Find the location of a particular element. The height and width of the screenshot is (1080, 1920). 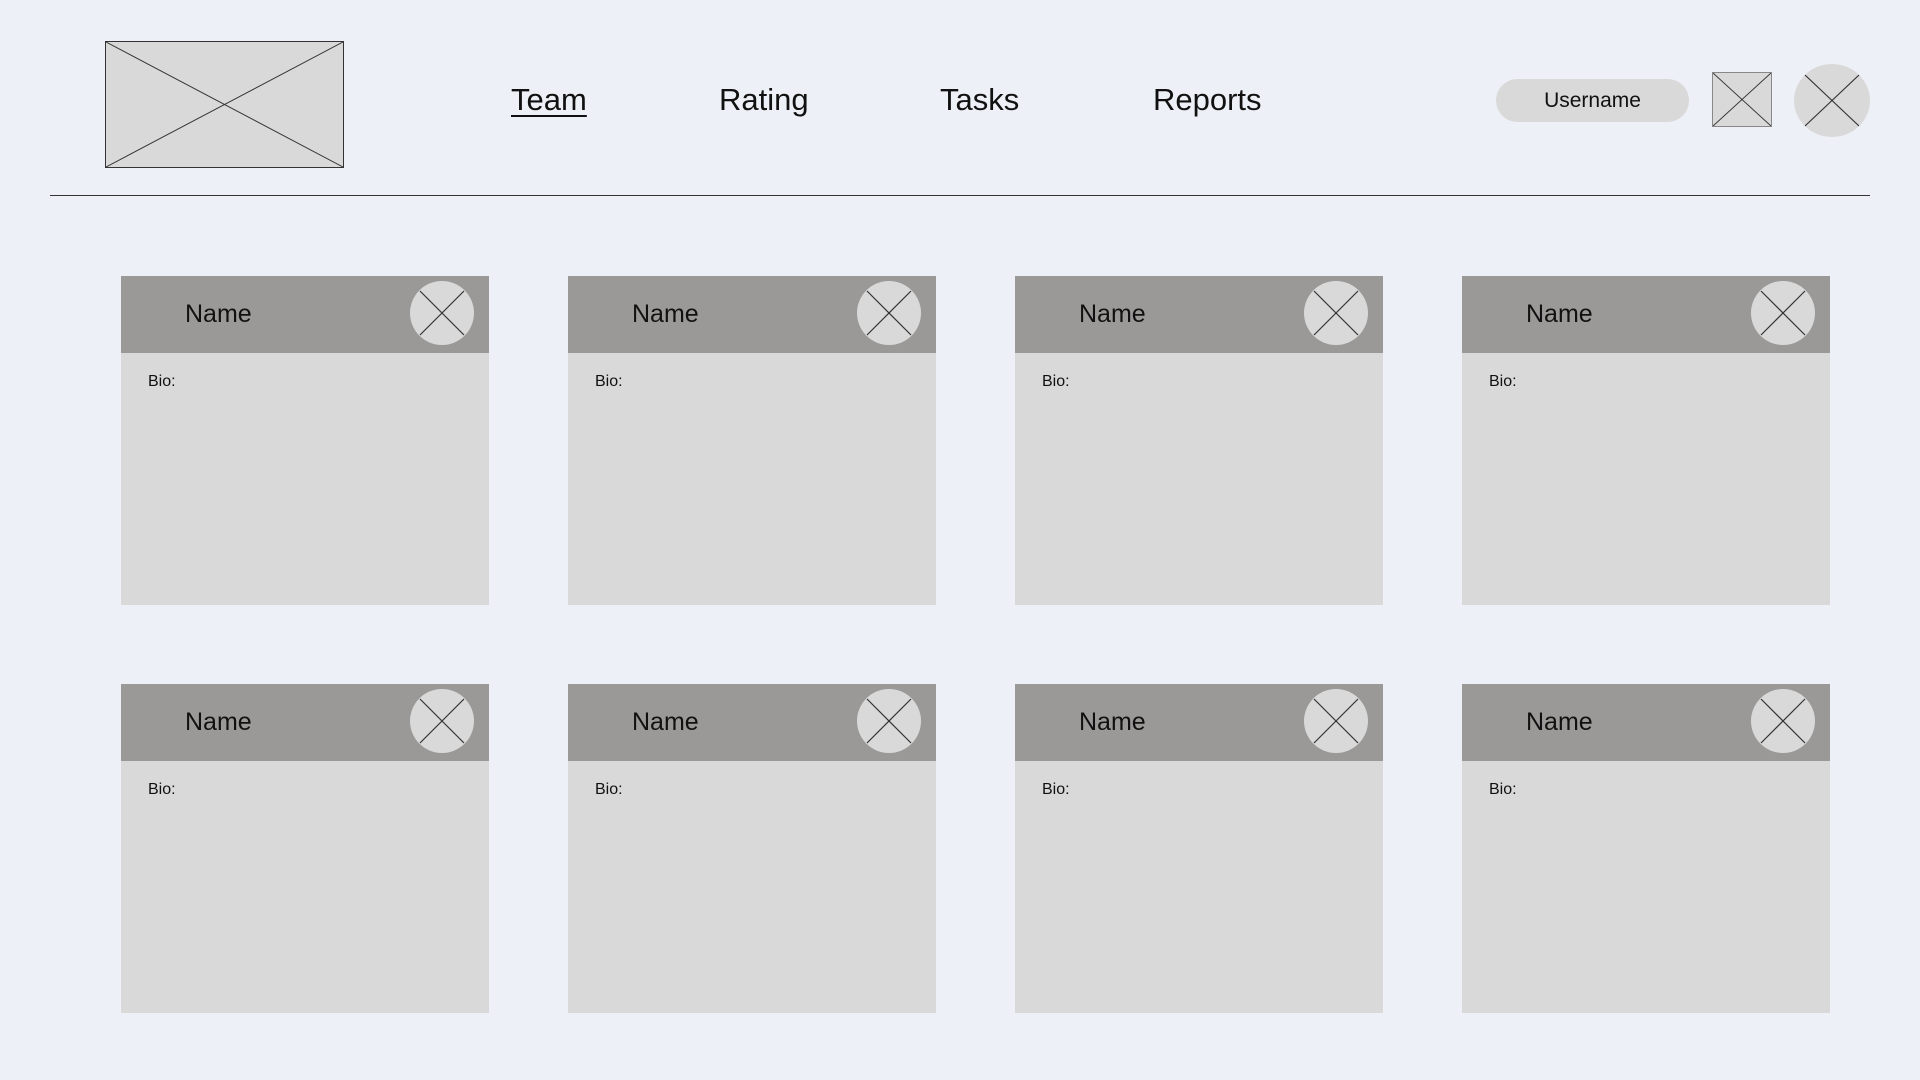

notification-placeholder-icon is located at coordinates (1742, 99).